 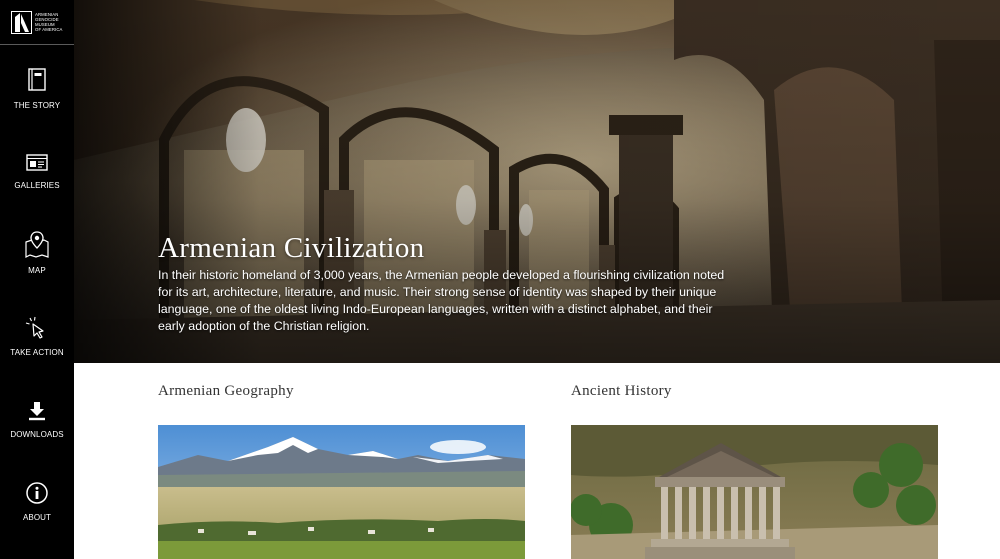 What do you see at coordinates (49, 30) in the screenshot?
I see `logo-line: of America` at bounding box center [49, 30].